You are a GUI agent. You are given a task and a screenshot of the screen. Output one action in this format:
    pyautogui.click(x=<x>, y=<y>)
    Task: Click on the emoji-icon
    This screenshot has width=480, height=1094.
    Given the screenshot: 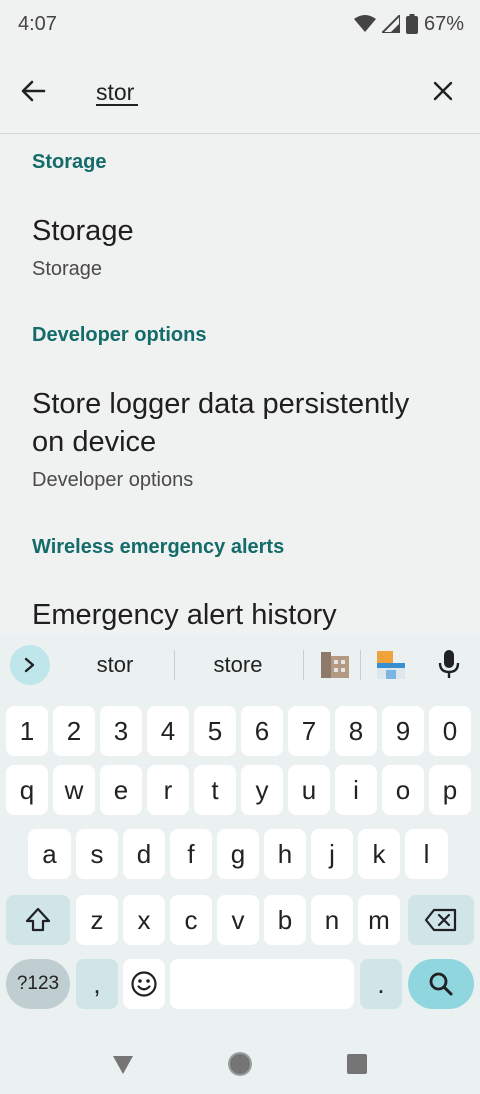 What is the action you would take?
    pyautogui.click(x=144, y=984)
    